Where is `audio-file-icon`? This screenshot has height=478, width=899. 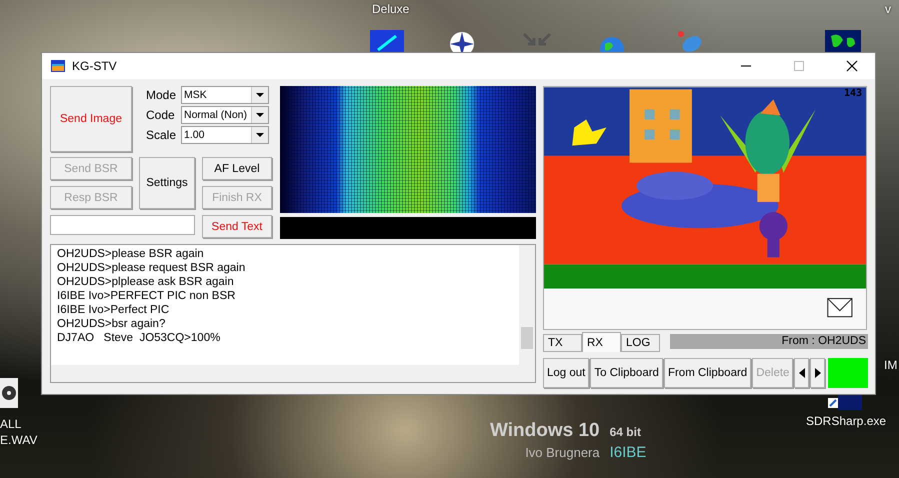
audio-file-icon is located at coordinates (9, 393).